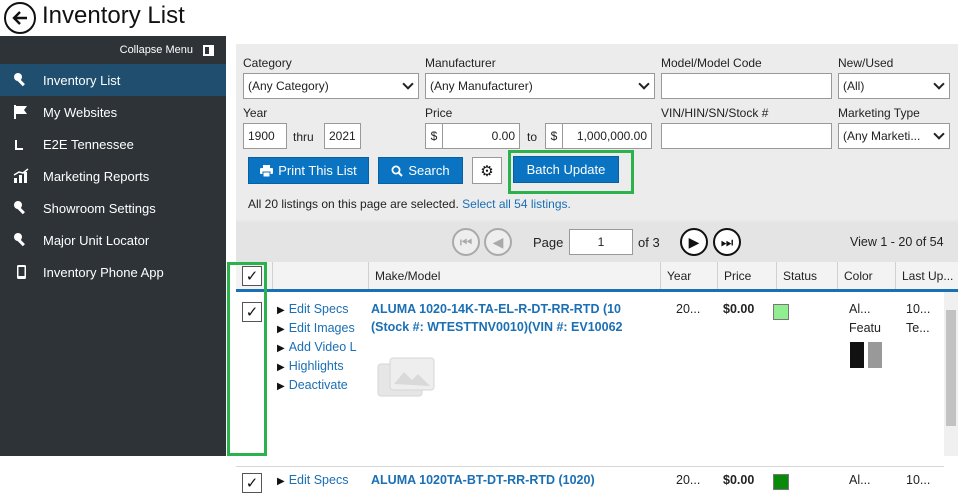 This screenshot has width=958, height=493. I want to click on sidebar-item-showroom-settings: Showroom Settings, so click(113, 208).